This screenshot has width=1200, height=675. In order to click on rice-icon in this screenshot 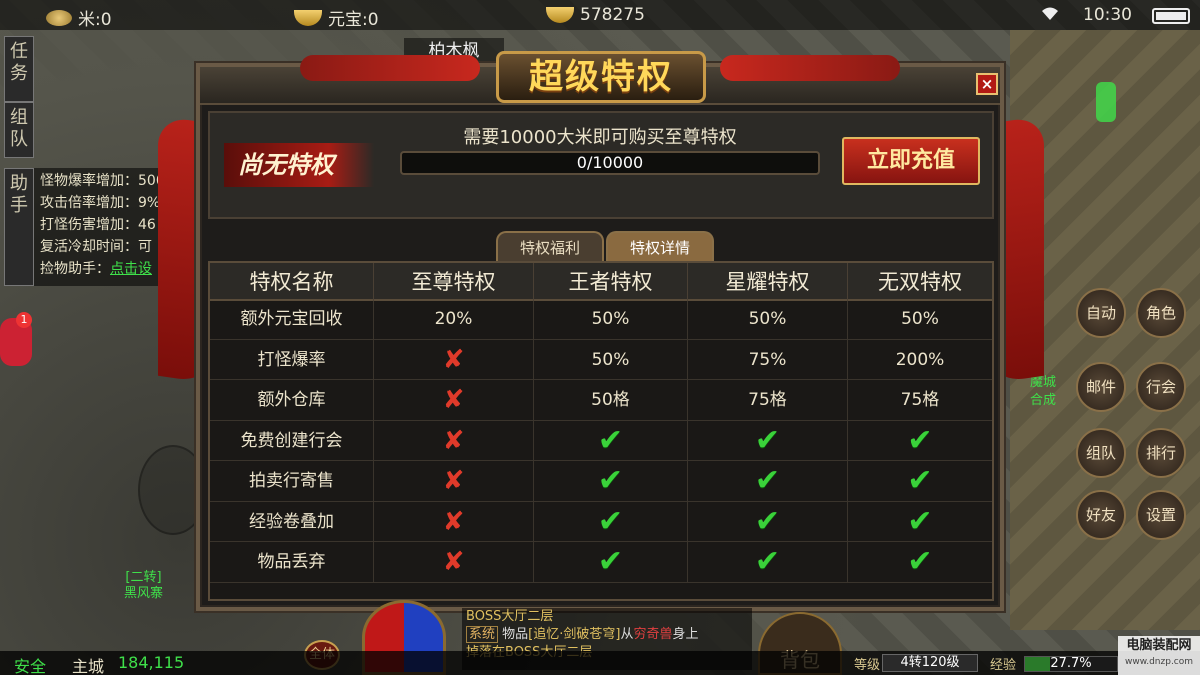, I will do `click(59, 17)`.